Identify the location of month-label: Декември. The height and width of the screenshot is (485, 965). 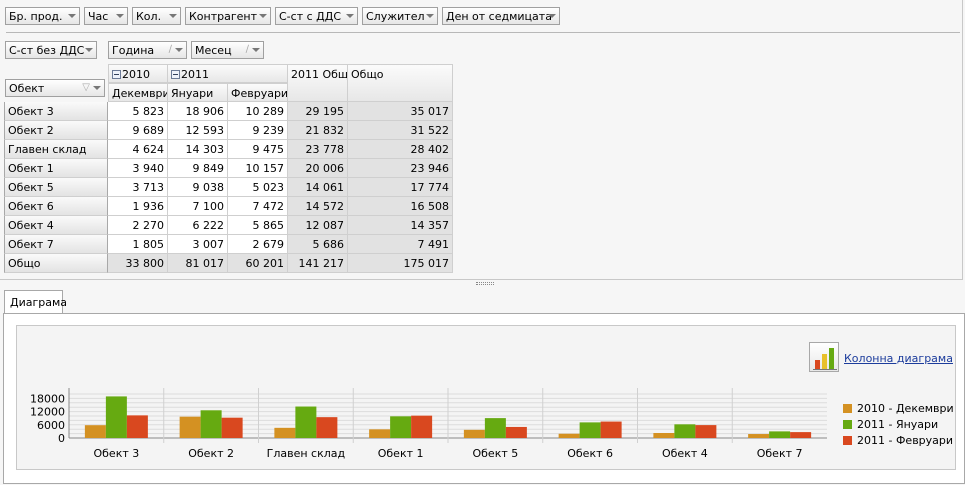
(140, 93).